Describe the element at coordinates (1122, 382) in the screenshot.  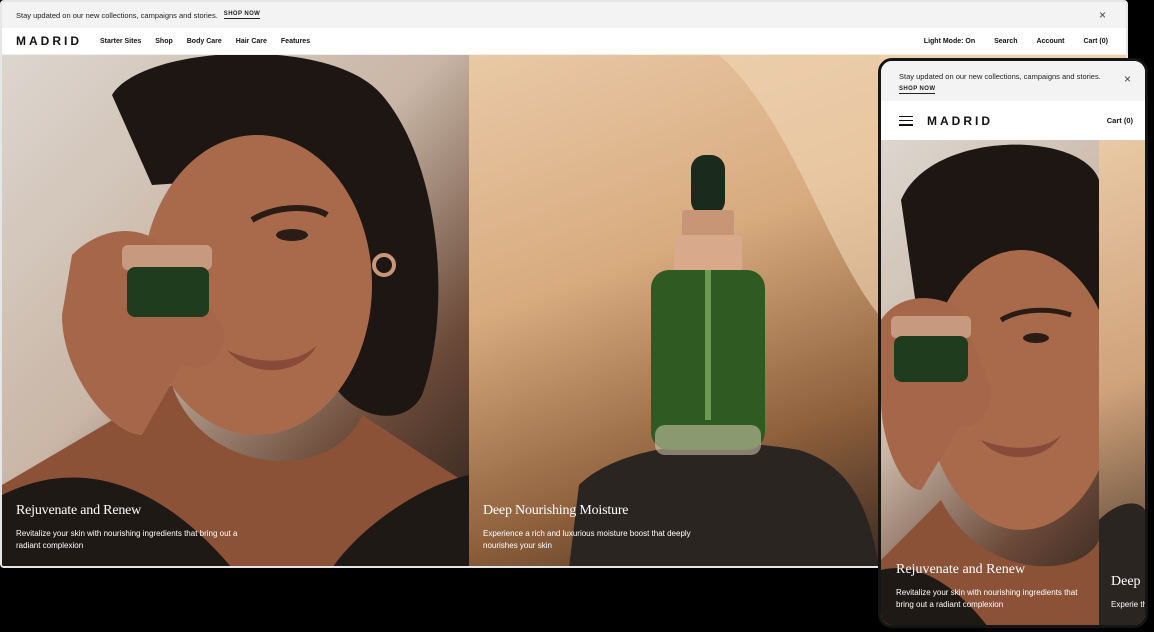
I see `hero-slide-peek: Deep Experie that de` at that location.